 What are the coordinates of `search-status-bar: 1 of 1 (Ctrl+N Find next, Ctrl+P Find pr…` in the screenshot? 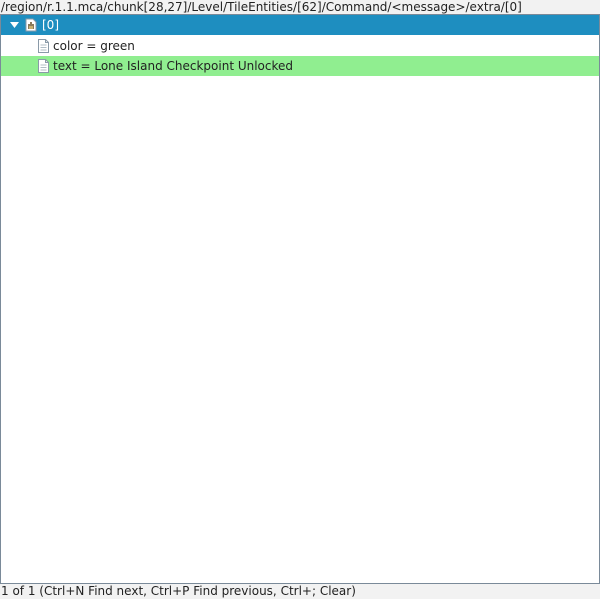 It's located at (300, 591).